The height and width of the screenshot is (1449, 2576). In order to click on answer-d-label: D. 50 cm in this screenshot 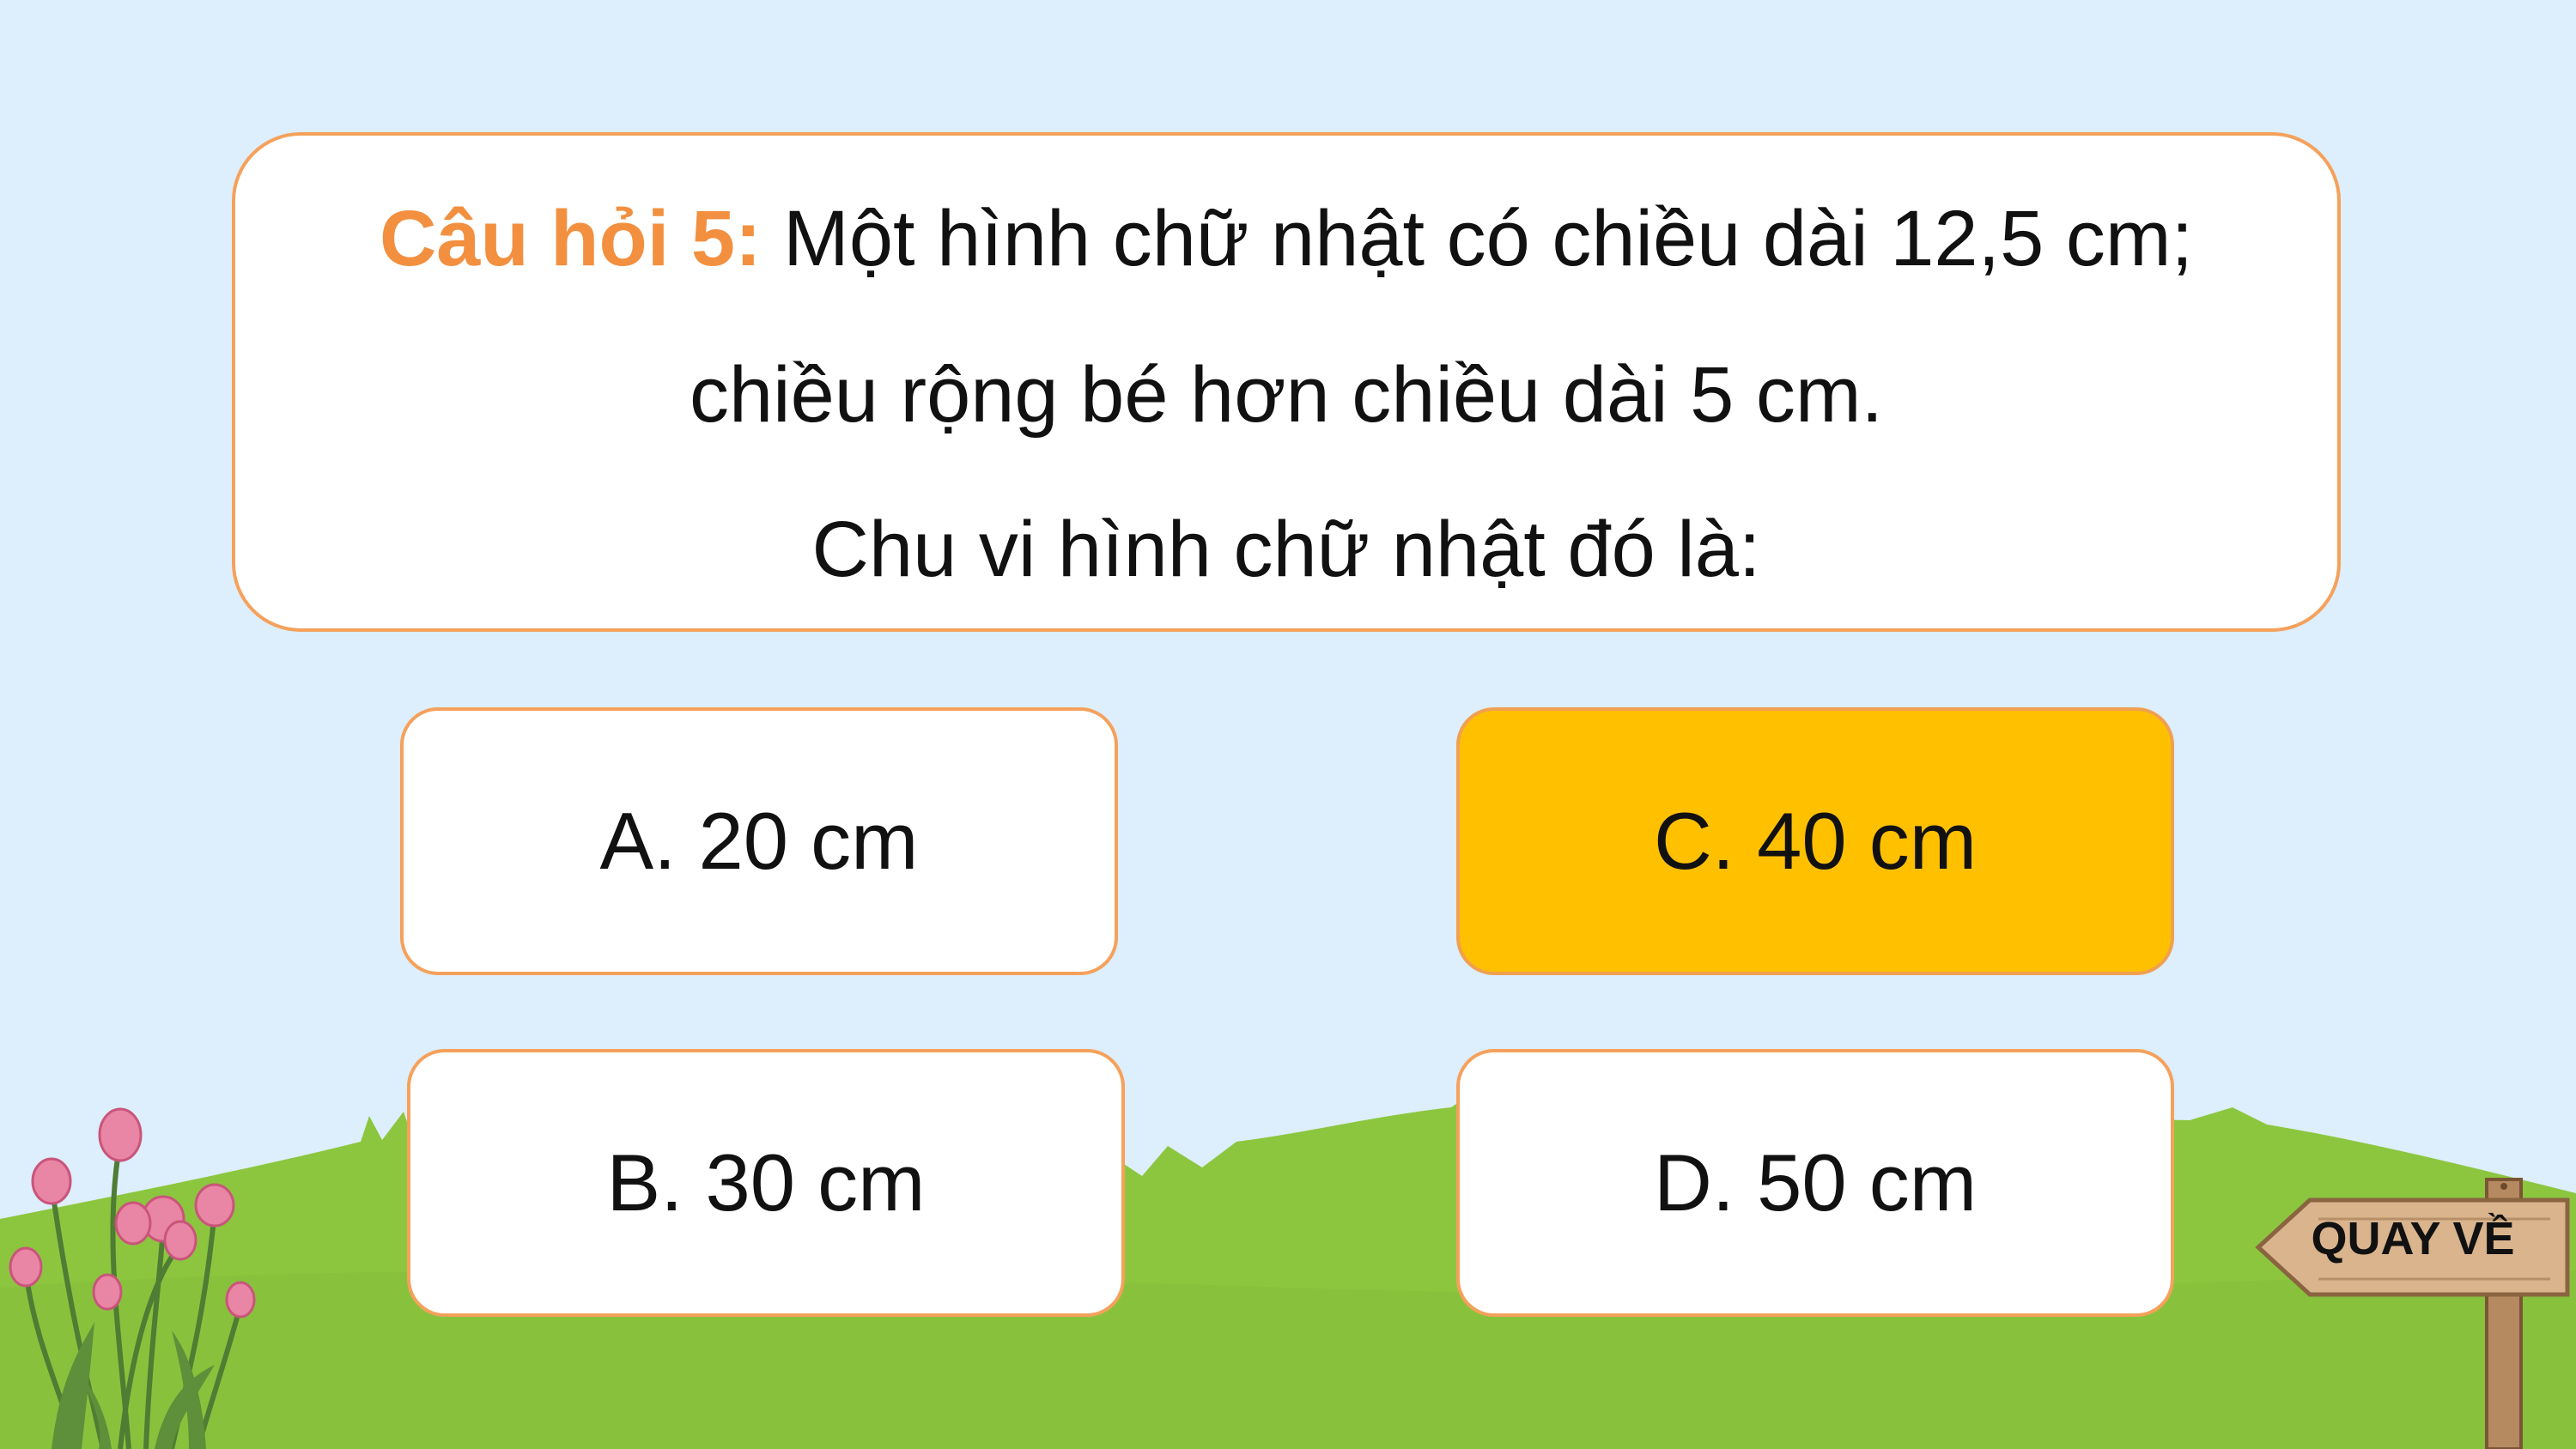, I will do `click(1815, 1182)`.